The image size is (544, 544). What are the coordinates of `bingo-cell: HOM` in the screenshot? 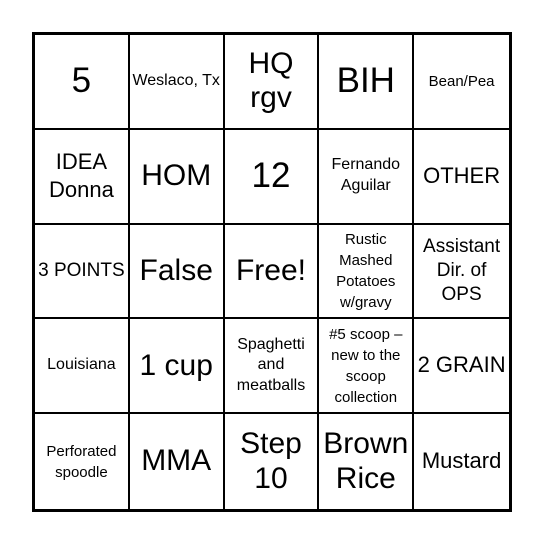 It's located at (177, 177).